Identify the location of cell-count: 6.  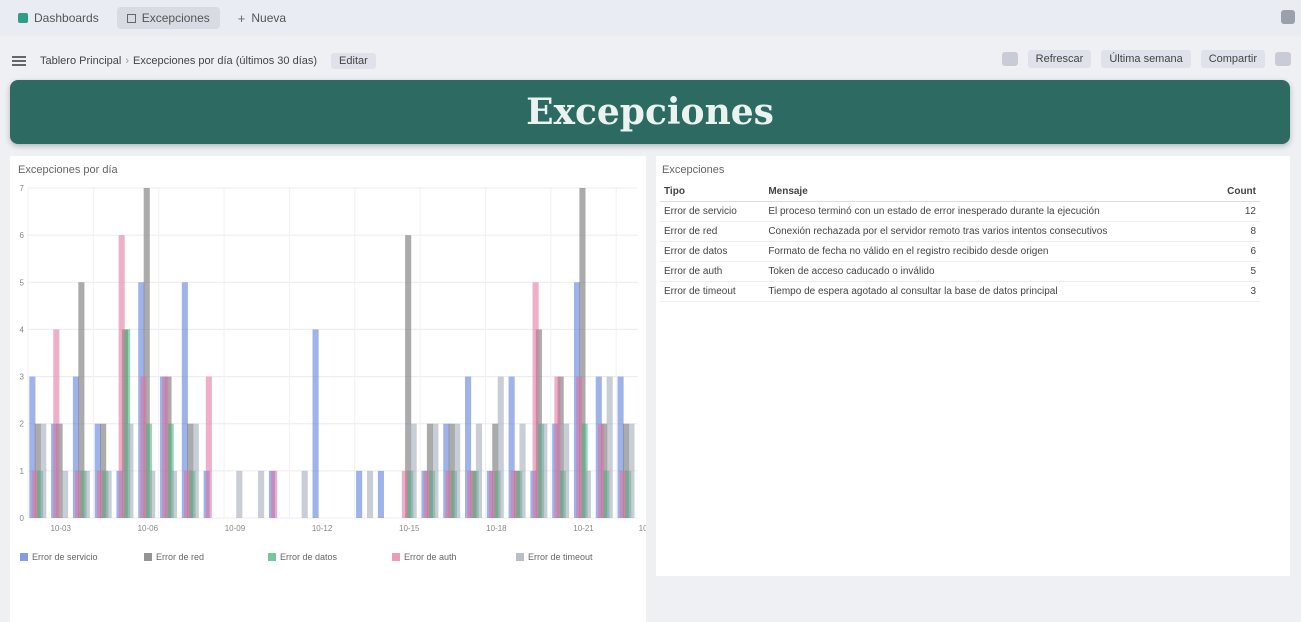
(1236, 251).